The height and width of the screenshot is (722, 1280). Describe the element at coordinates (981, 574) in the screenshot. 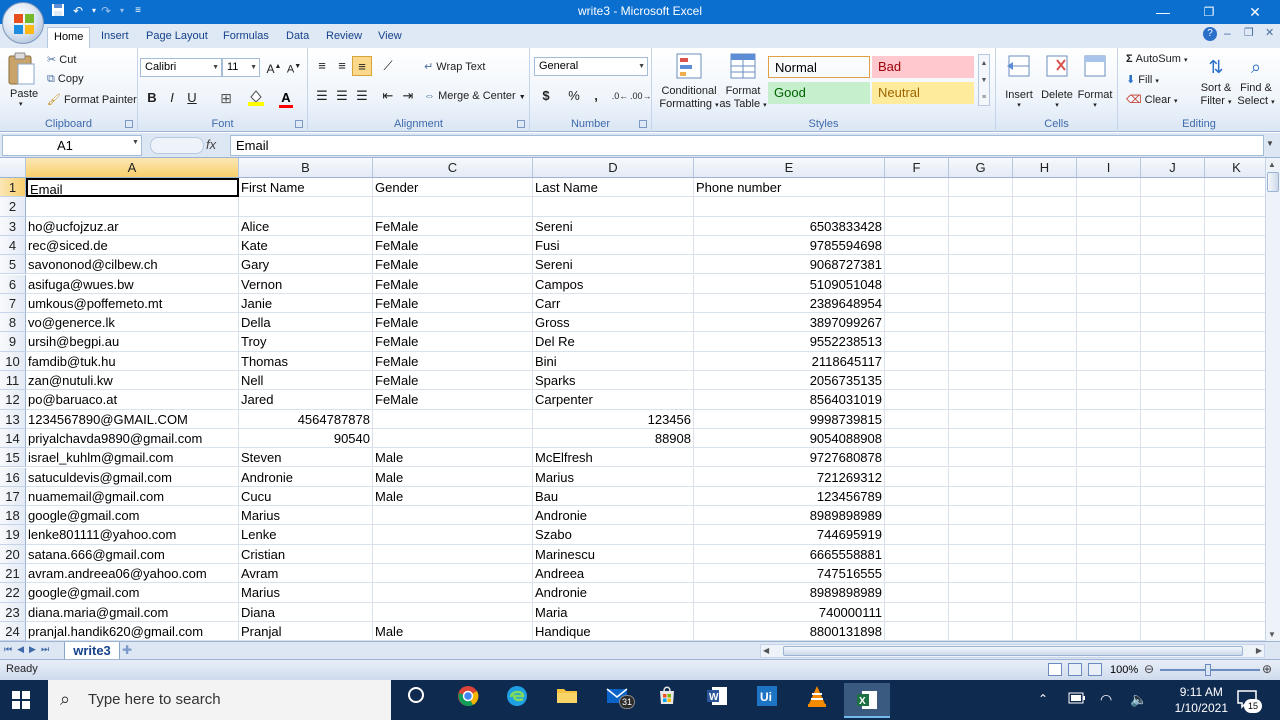

I see `cell-g21` at that location.